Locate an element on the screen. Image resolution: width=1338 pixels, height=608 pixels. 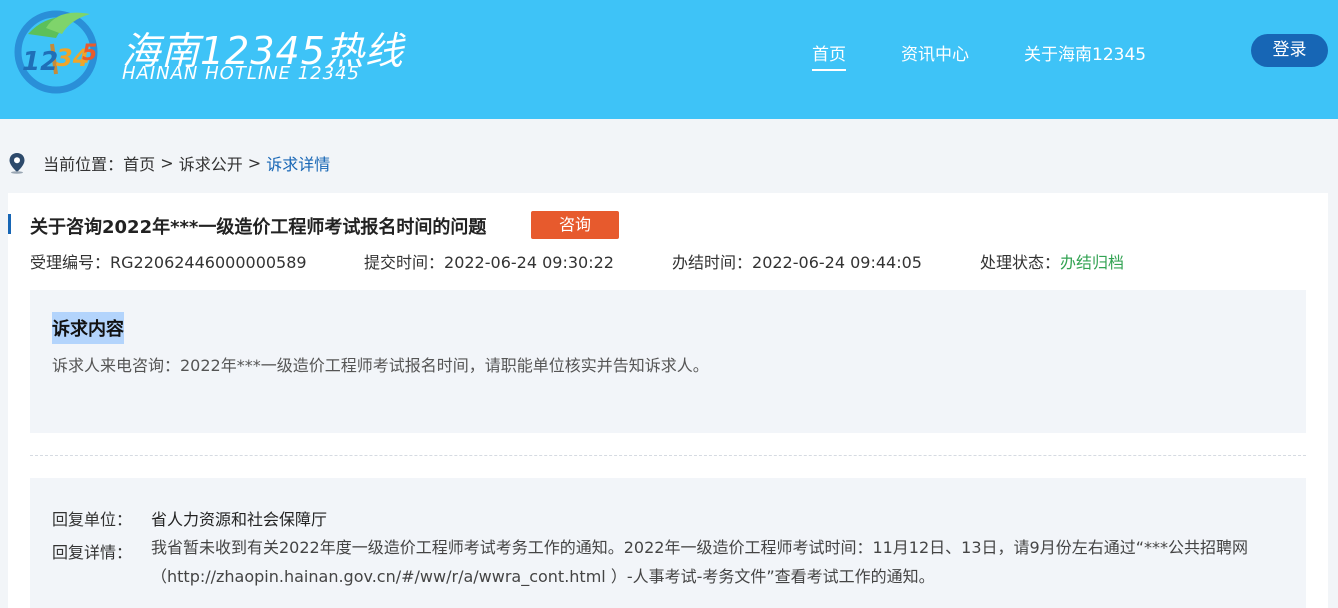
meta-label: 提交时间： is located at coordinates (404, 262).